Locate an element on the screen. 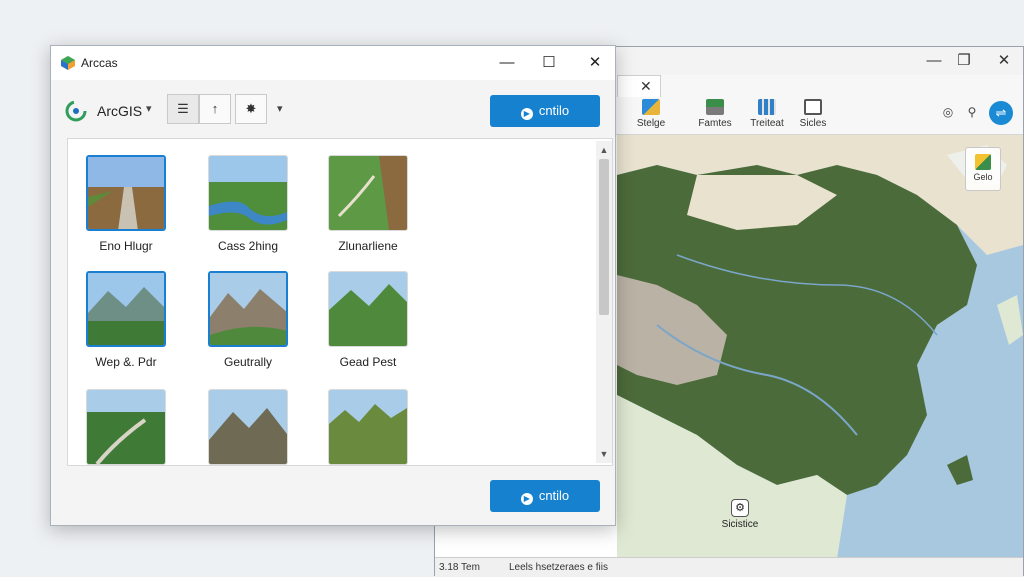 Image resolution: width=1024 pixels, height=577 pixels. gallery-tile: Geutrally is located at coordinates (248, 320).